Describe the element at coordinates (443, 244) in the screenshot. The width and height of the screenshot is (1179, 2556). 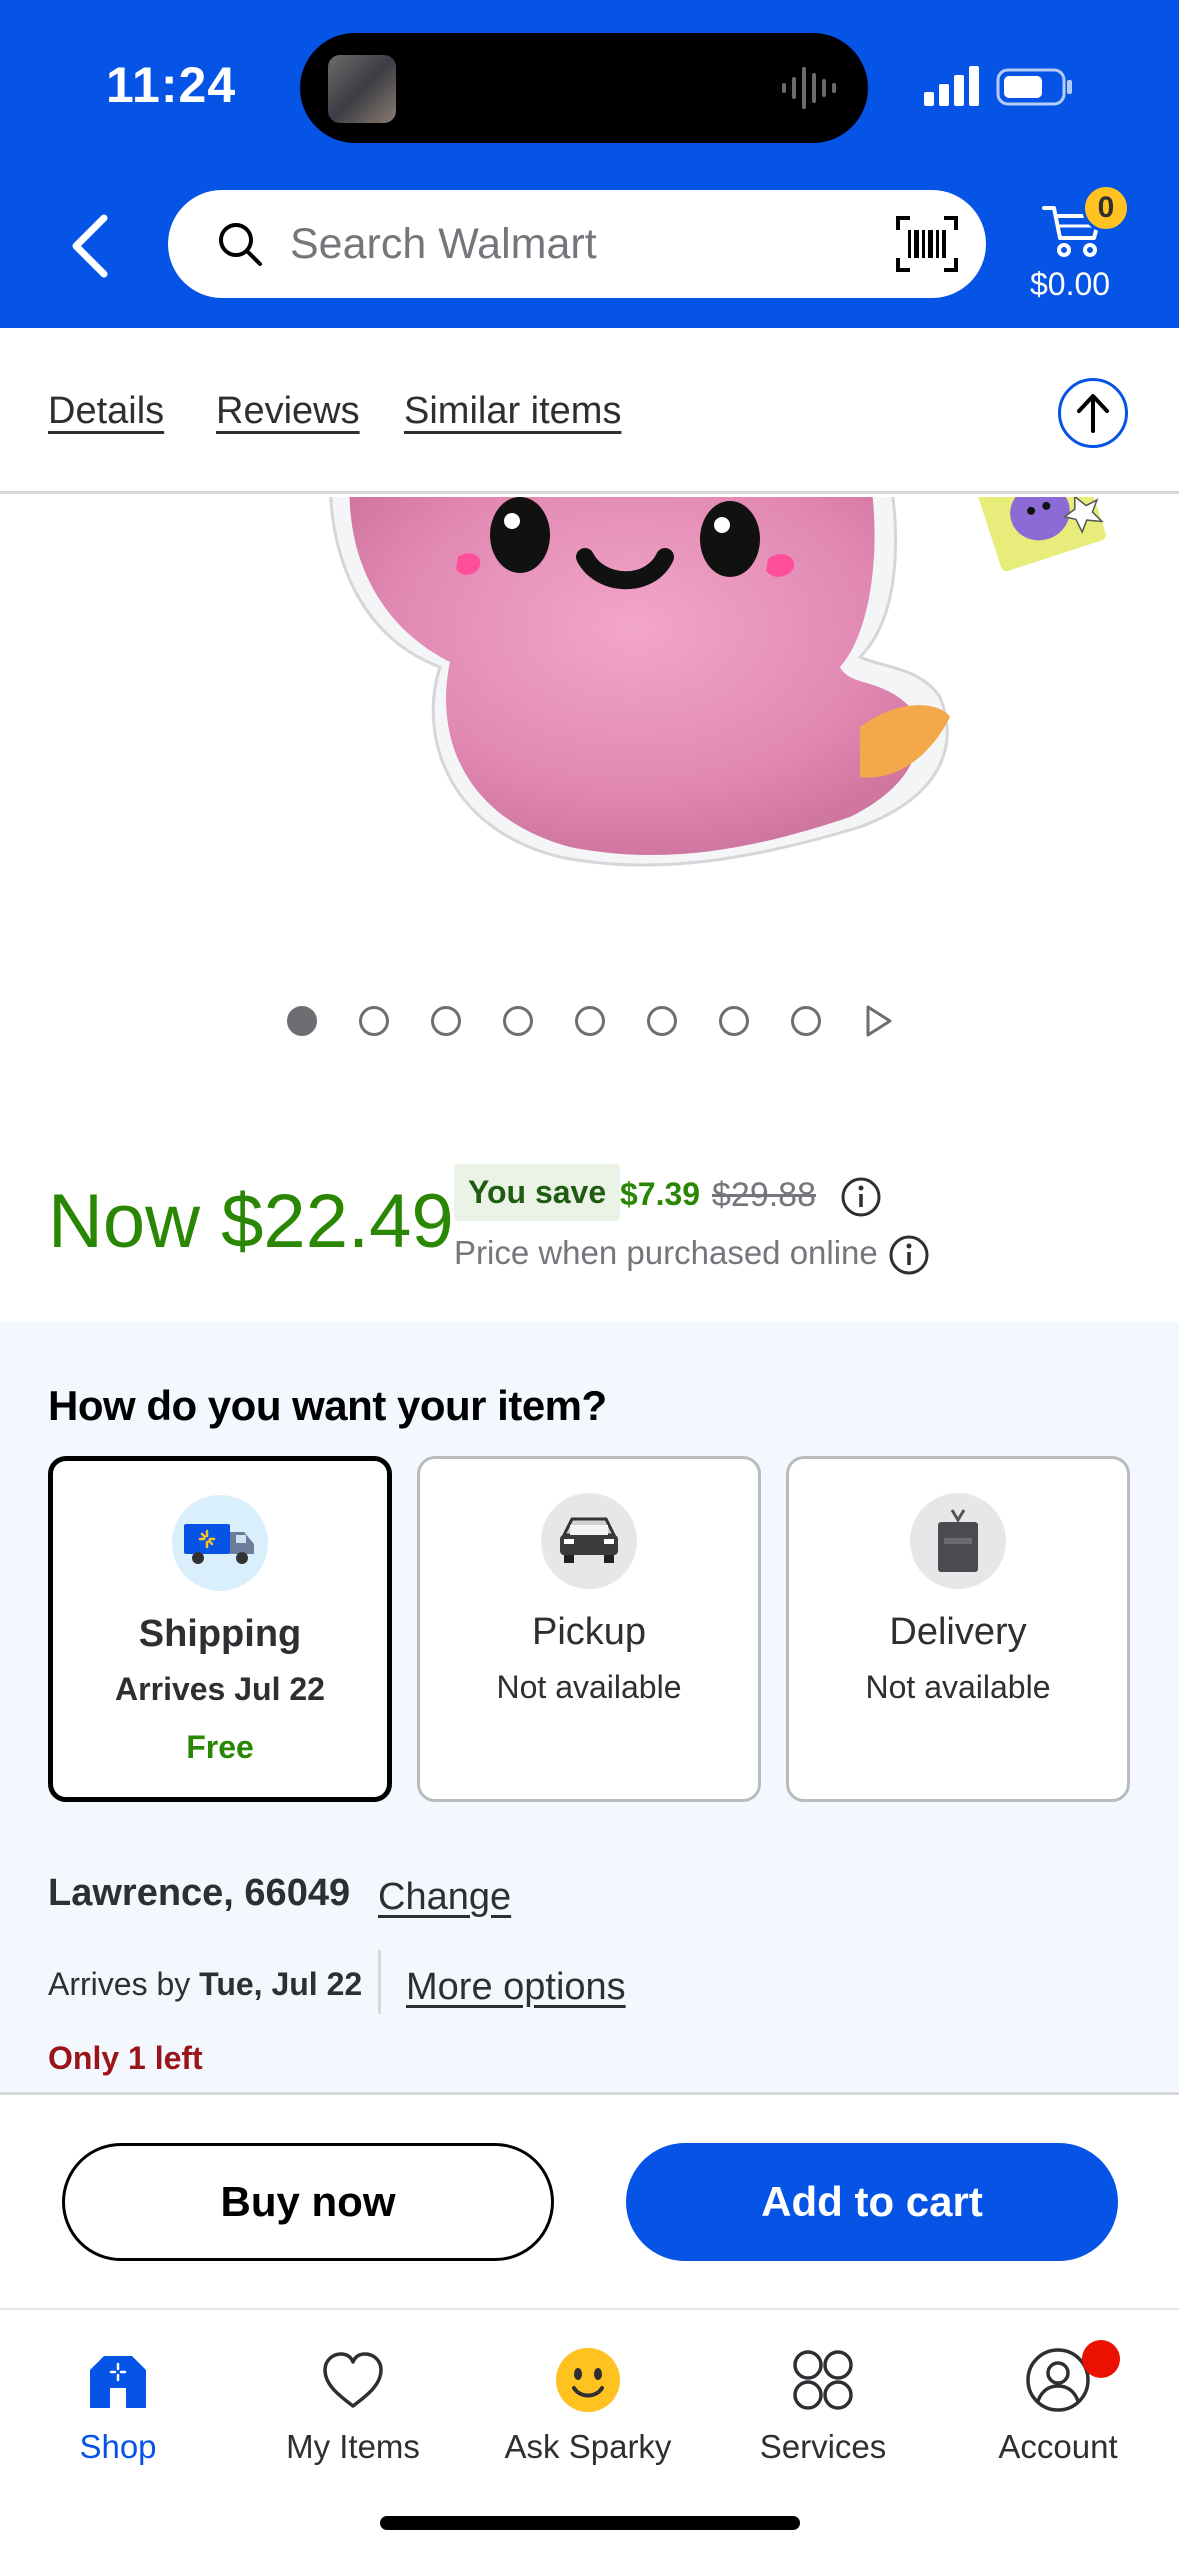
I see `search-placeholder: Search Walmart` at that location.